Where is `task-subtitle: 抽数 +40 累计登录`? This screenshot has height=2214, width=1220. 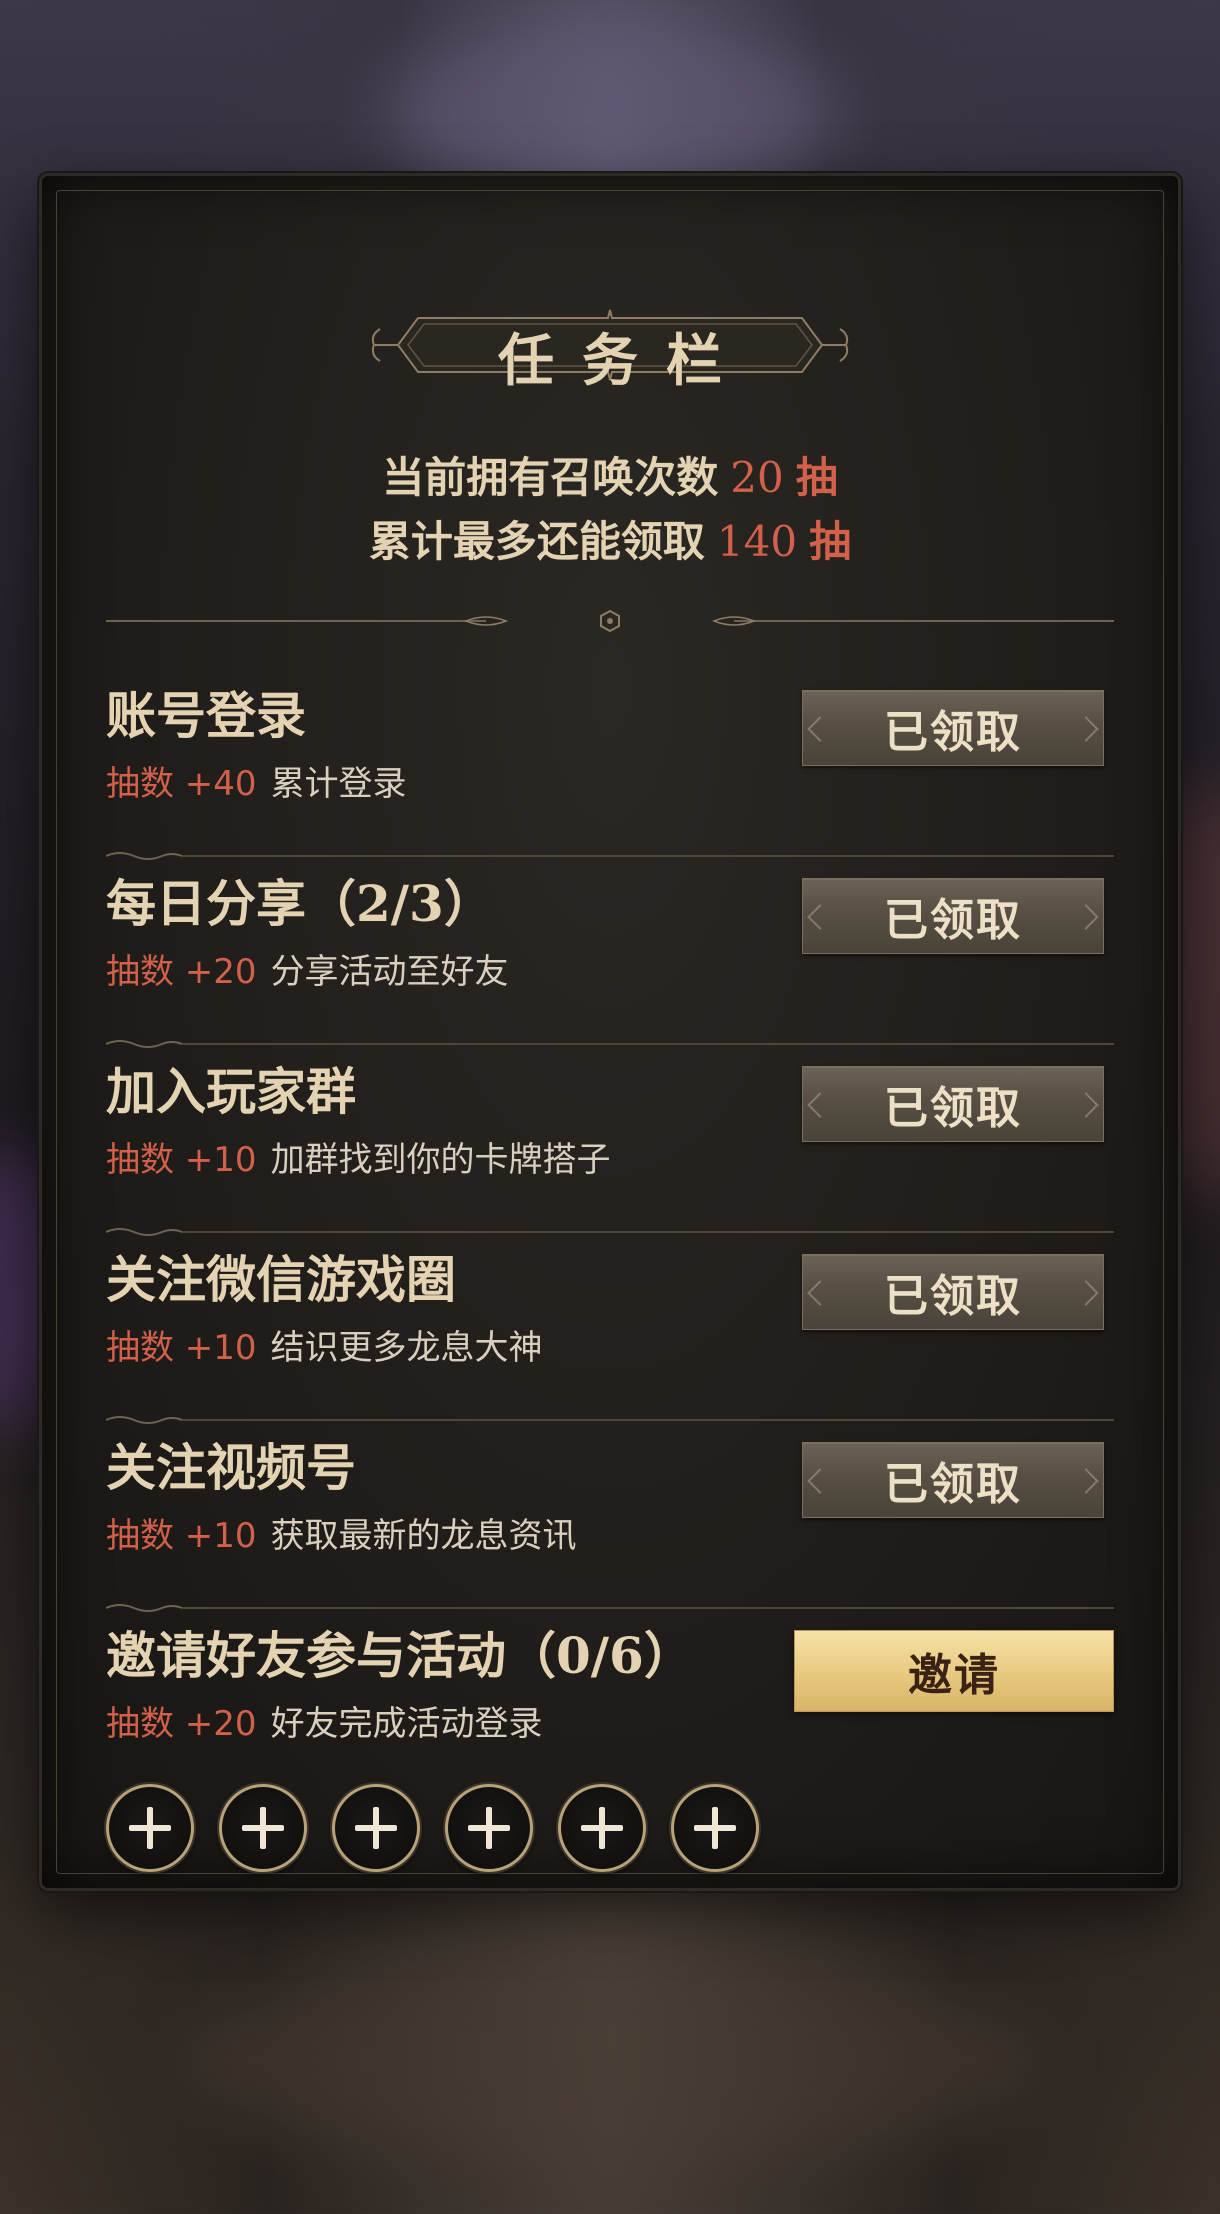 task-subtitle: 抽数 +40 累计登录 is located at coordinates (256, 780).